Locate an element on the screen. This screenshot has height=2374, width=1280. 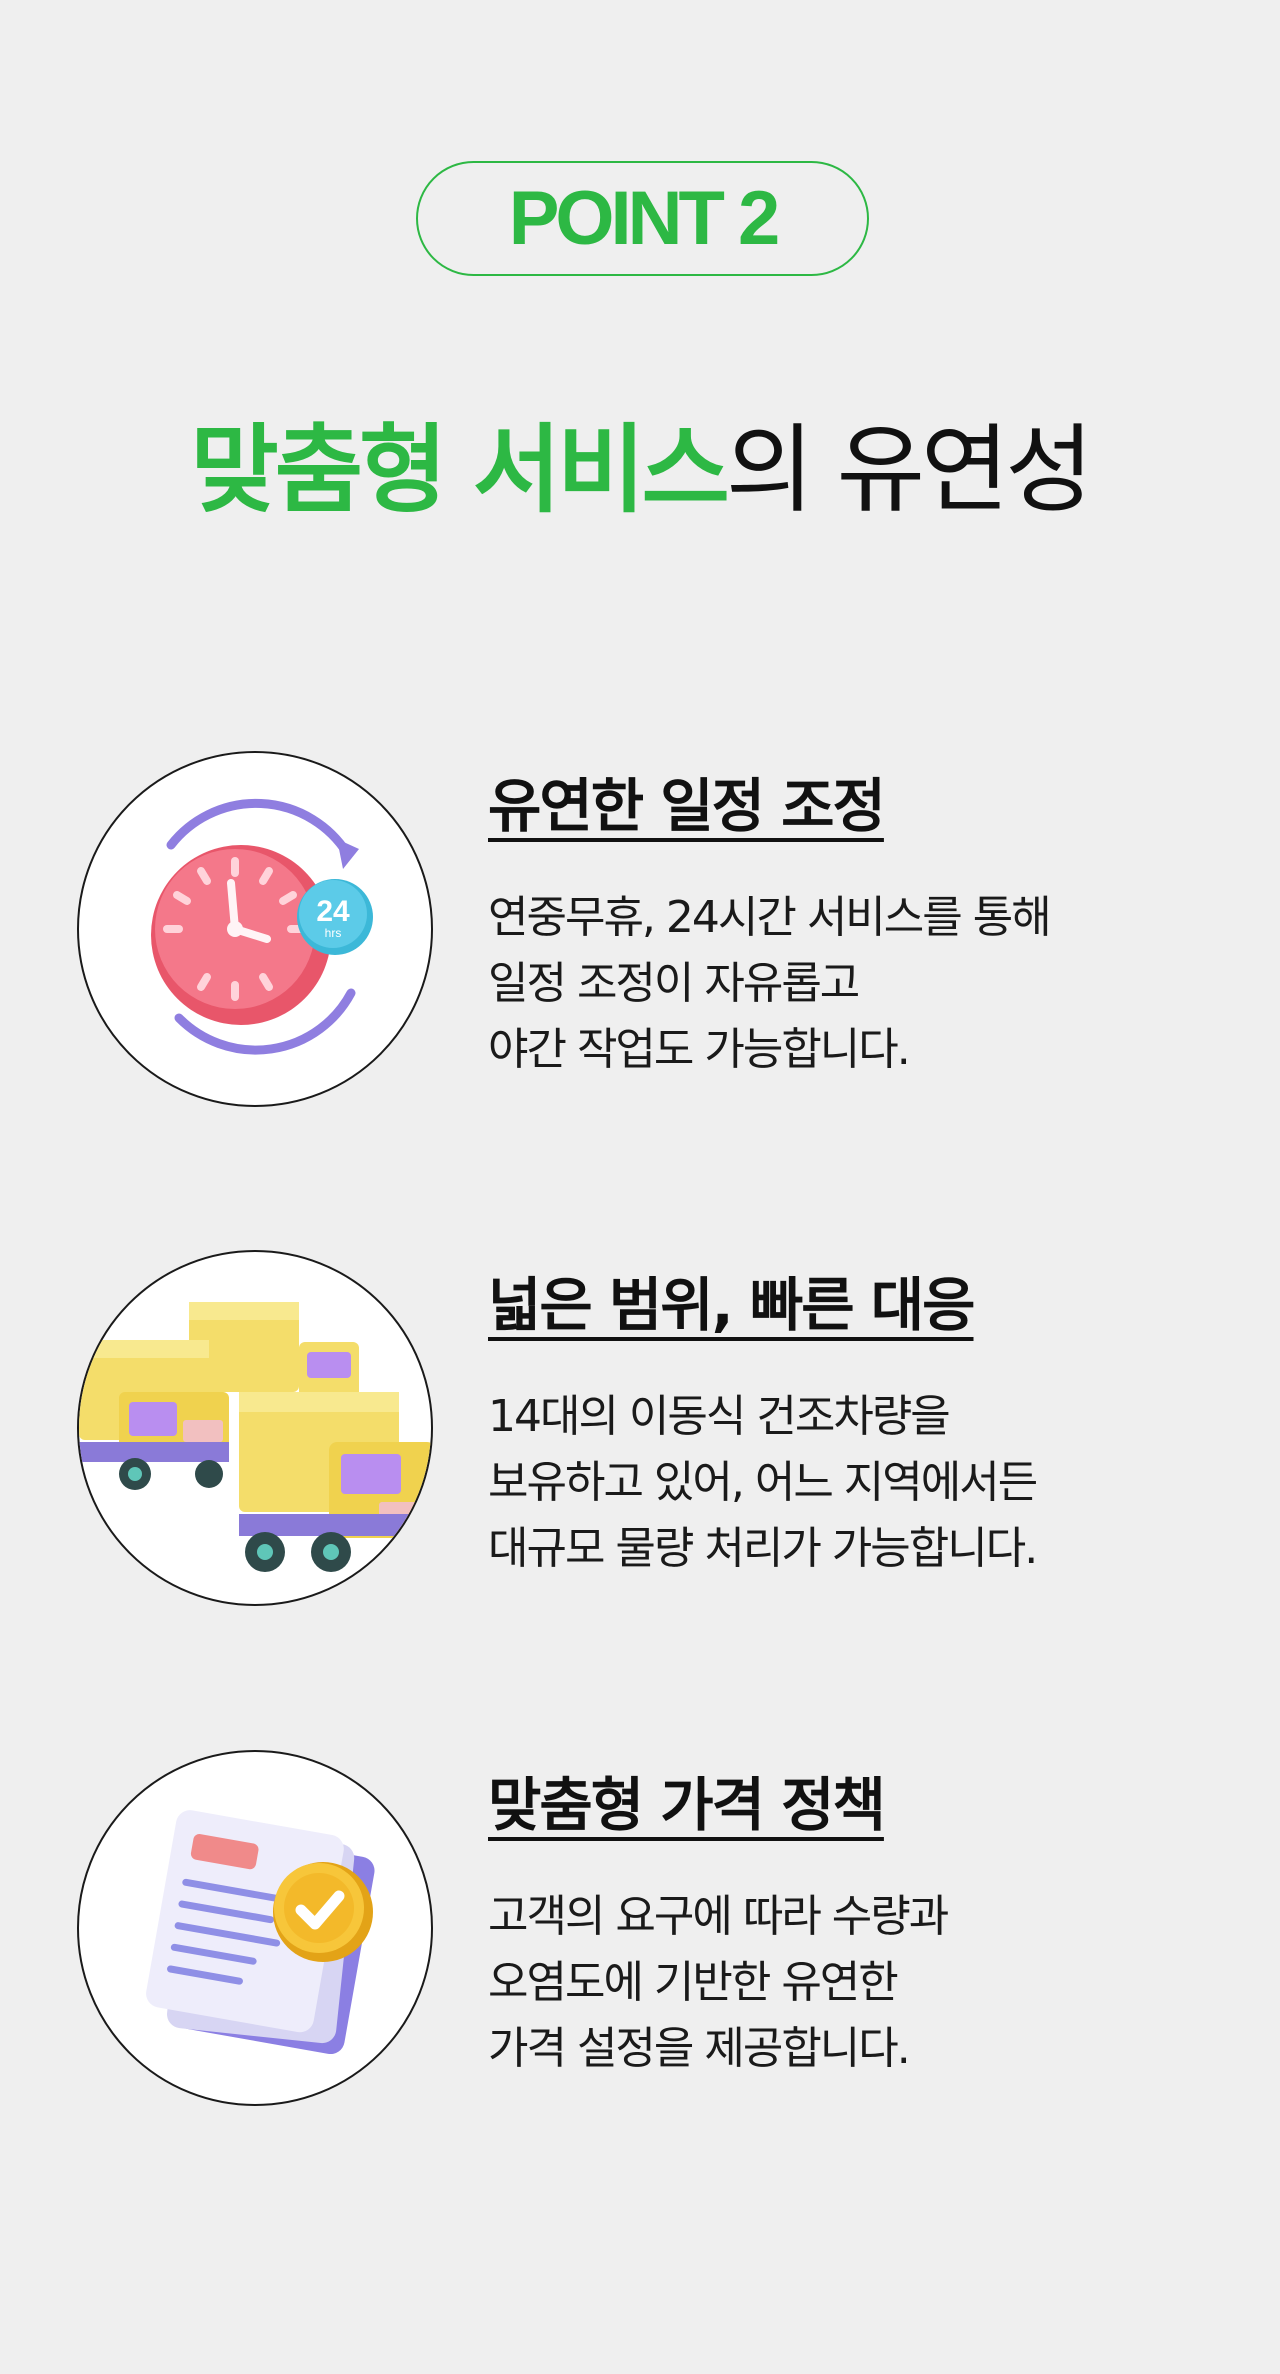
point-badge: POINT 2 is located at coordinates (642, 218).